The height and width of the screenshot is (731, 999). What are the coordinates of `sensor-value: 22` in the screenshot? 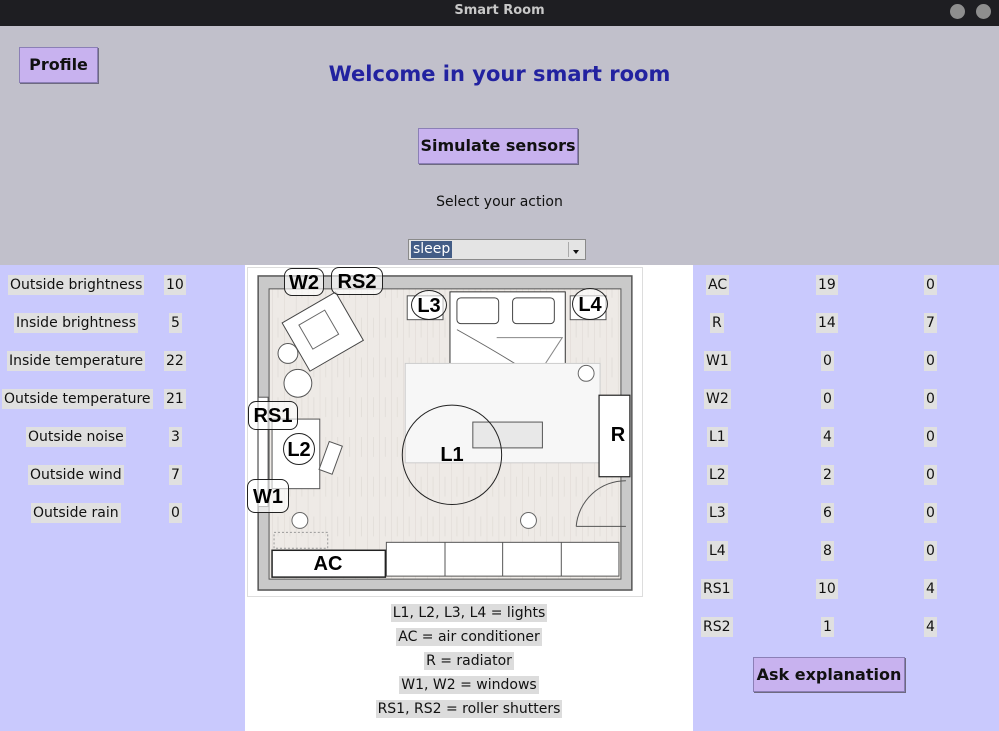 It's located at (175, 361).